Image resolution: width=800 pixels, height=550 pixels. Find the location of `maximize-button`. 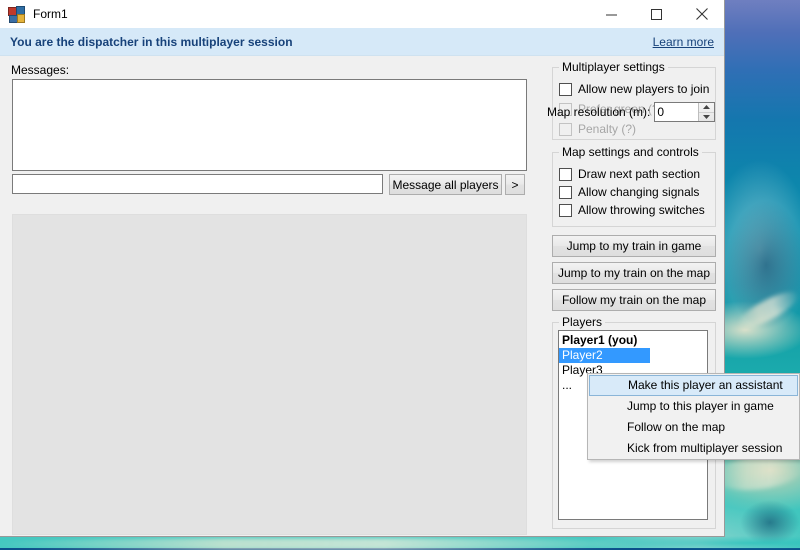

maximize-button is located at coordinates (656, 14).